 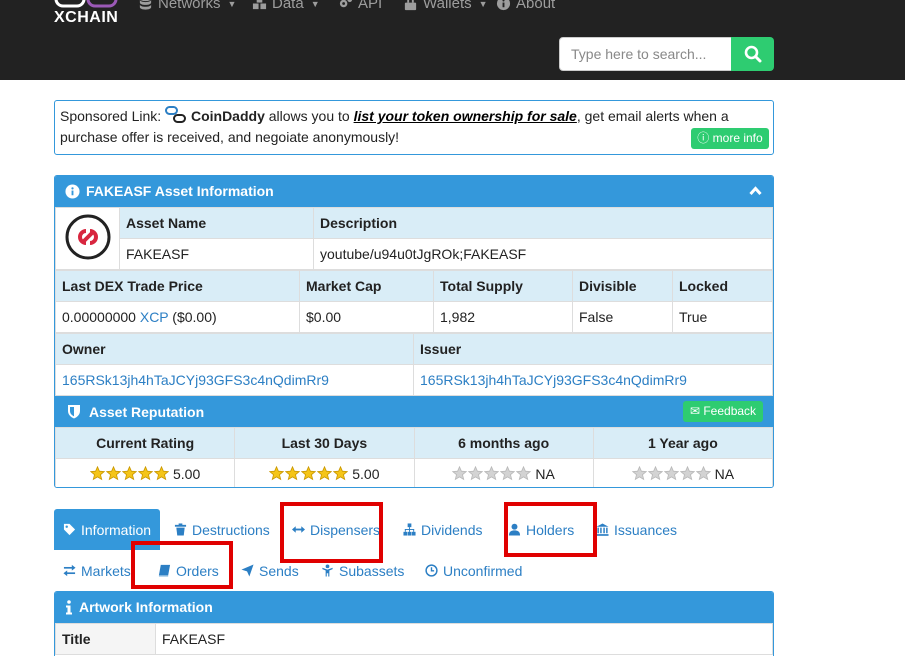 I want to click on more-info-button: ⓘ more info, so click(x=730, y=138).